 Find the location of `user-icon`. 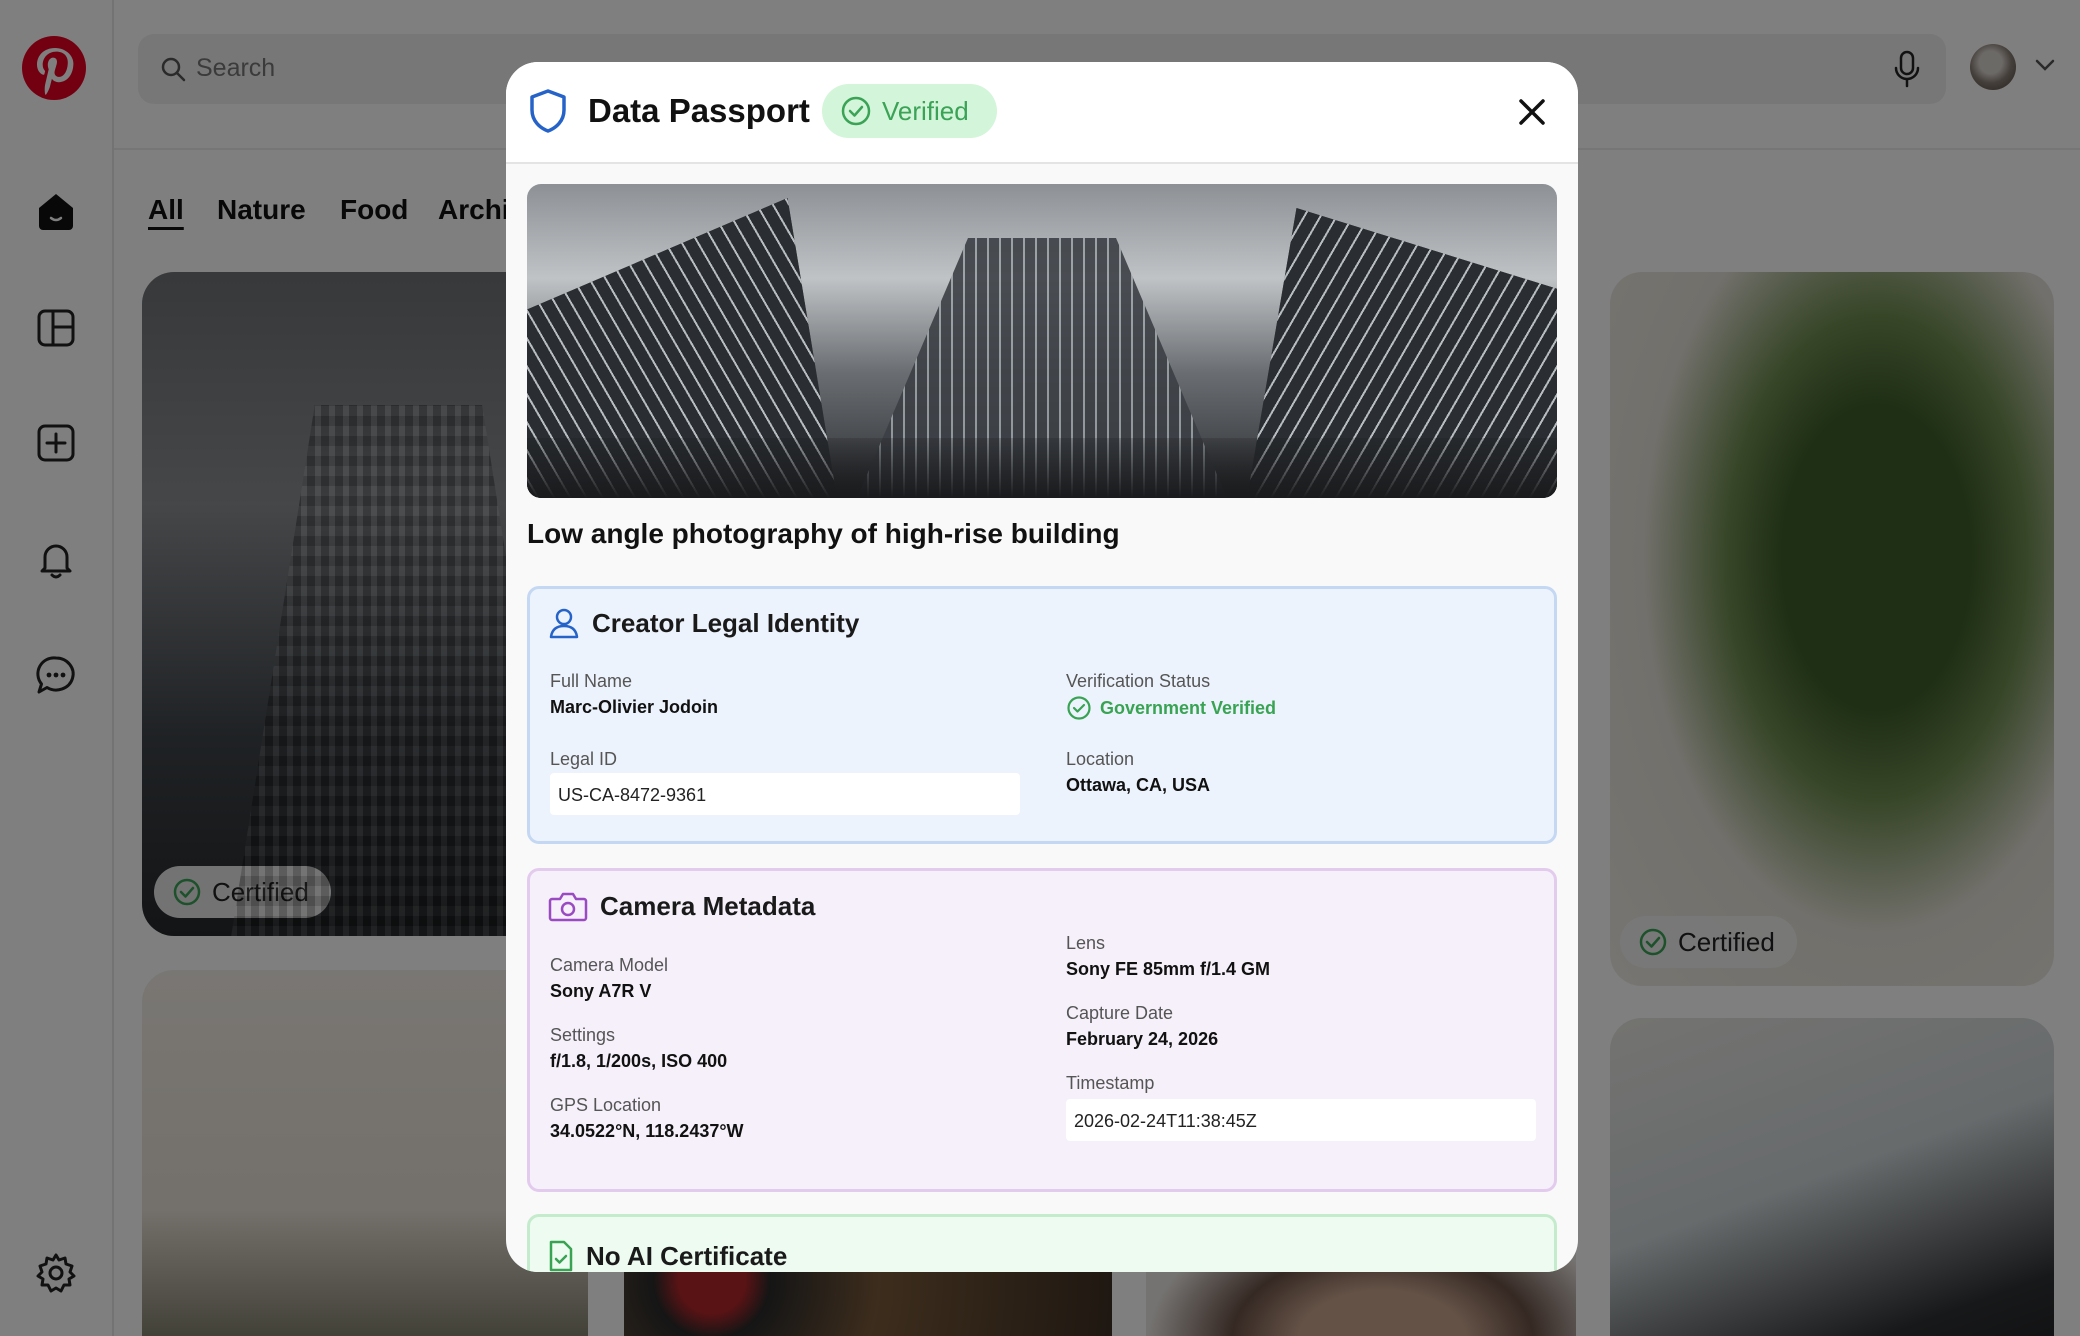

user-icon is located at coordinates (564, 623).